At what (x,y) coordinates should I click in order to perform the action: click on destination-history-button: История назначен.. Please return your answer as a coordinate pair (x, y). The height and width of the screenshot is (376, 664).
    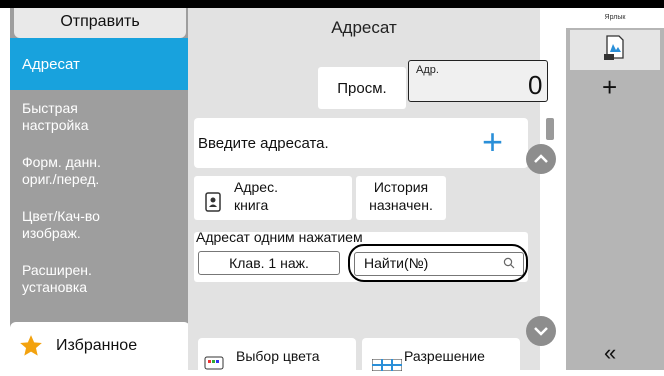
    Looking at the image, I should click on (401, 198).